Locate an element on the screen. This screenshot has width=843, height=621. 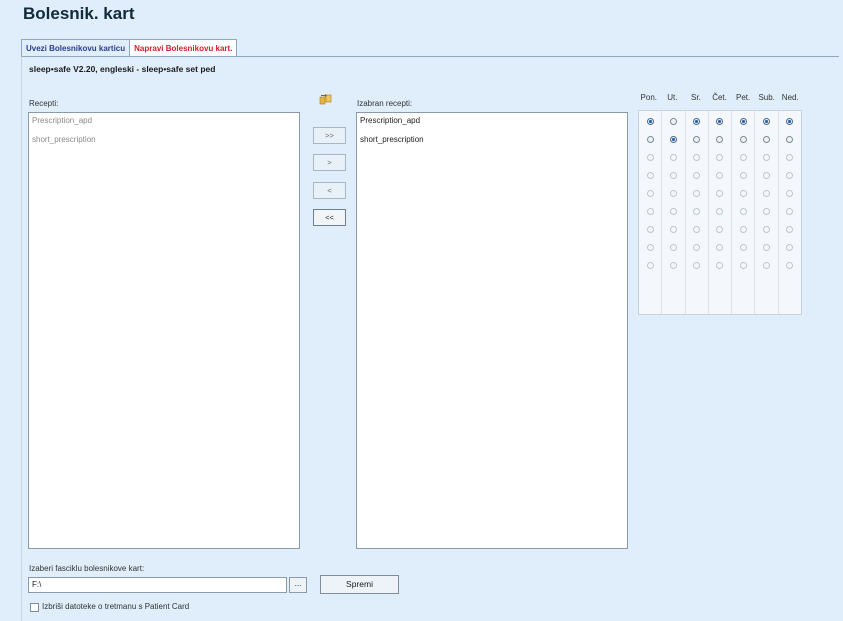
weekday-header: Pon. Ut. Sr. Čet. Pet. Sub. Ned. is located at coordinates (719, 97).